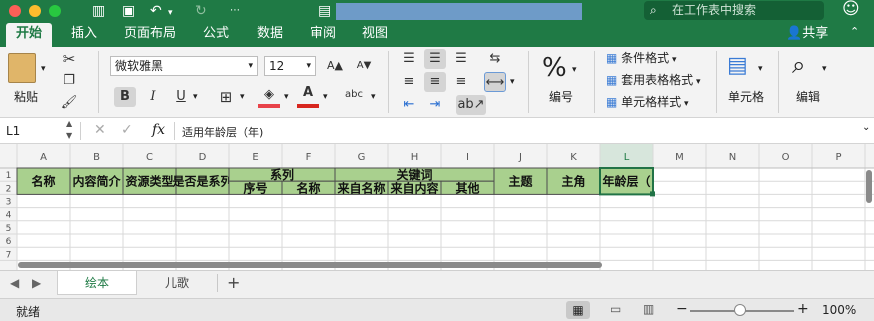 Image resolution: width=874 pixels, height=321 pixels. Describe the element at coordinates (201, 181) in the screenshot. I see `header-is-series-cell: 是否是系列` at that location.